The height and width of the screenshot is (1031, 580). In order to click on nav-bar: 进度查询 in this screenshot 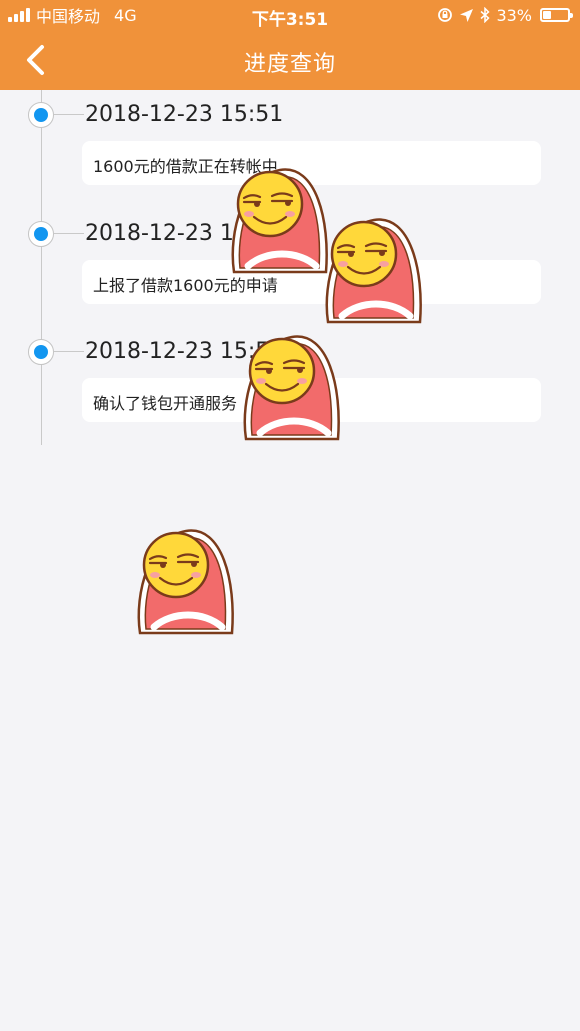, I will do `click(290, 60)`.